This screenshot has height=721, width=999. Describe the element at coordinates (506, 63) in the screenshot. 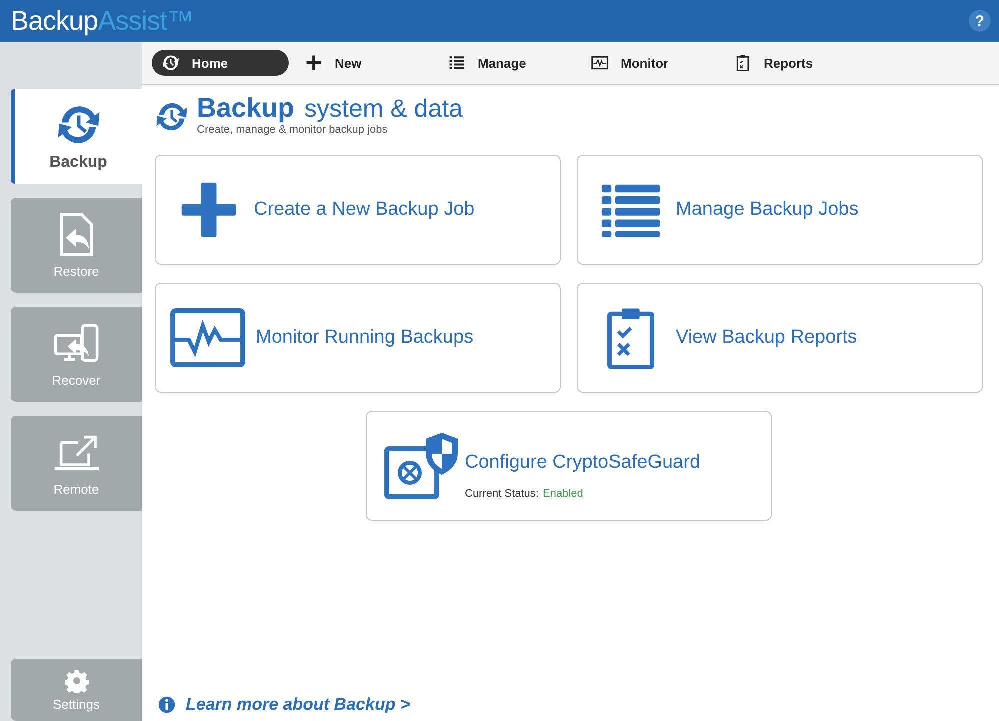

I see `toolbar-tab: Manage` at that location.